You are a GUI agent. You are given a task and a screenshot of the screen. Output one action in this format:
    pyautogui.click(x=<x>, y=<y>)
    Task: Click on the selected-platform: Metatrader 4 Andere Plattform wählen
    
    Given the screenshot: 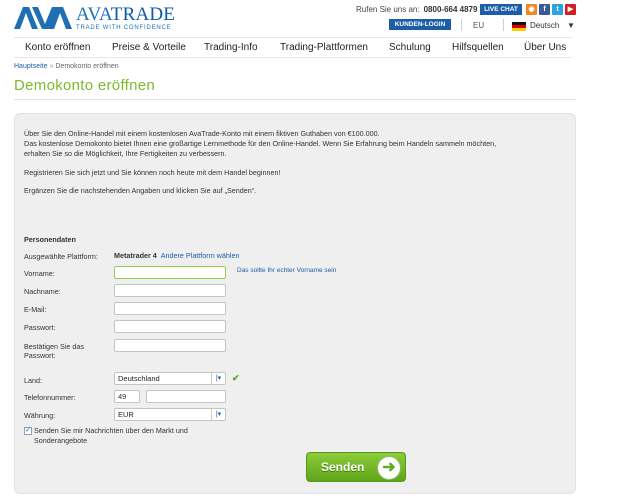 What is the action you would take?
    pyautogui.click(x=176, y=255)
    